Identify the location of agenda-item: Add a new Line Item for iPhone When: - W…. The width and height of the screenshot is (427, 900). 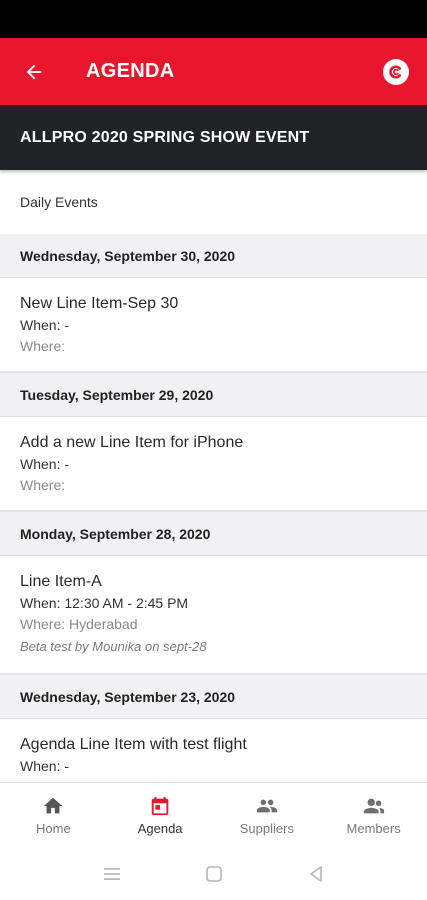
(213, 464).